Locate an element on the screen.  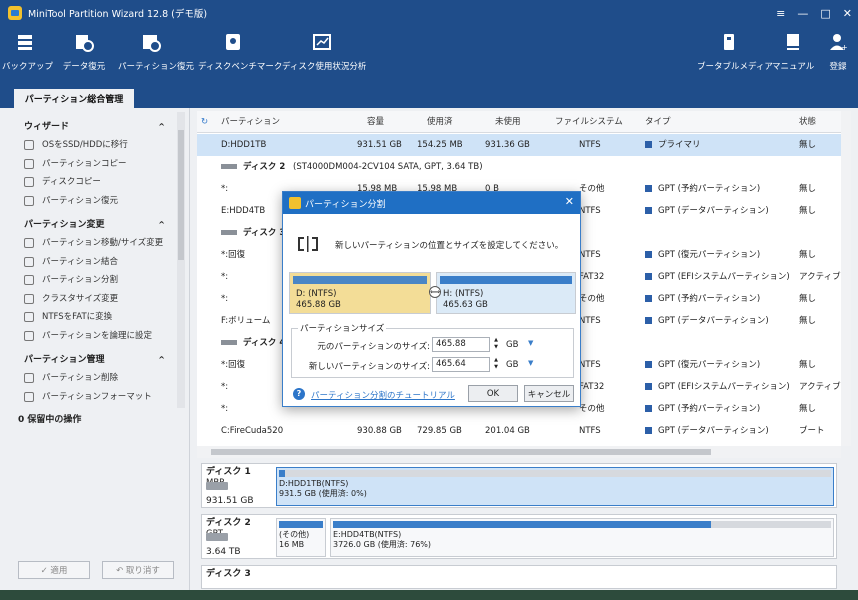
table-vertical-scrollbar is located at coordinates (846, 278).